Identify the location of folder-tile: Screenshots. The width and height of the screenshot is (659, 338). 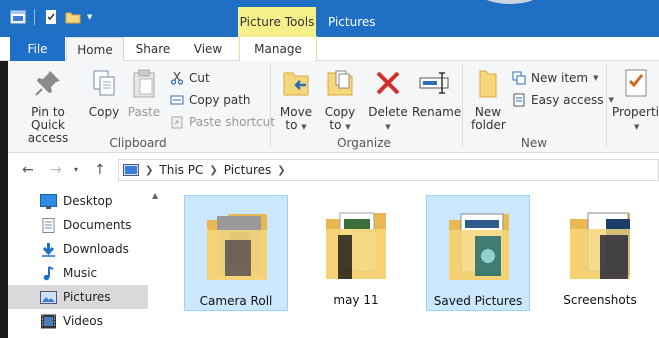
(600, 253).